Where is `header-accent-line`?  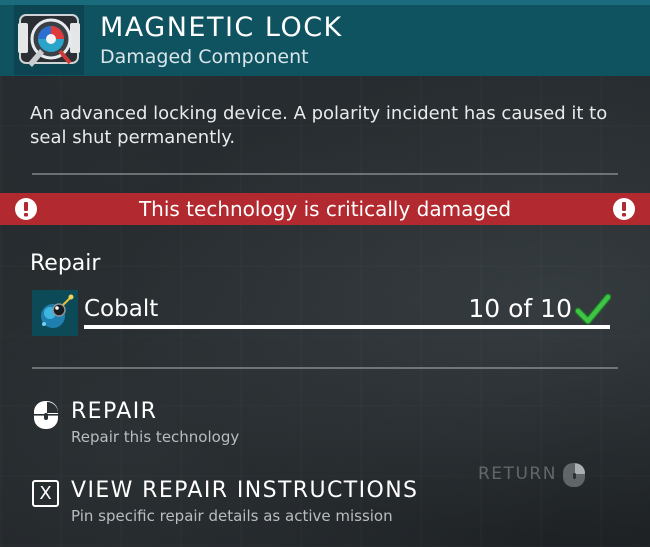
header-accent-line is located at coordinates (325, 2).